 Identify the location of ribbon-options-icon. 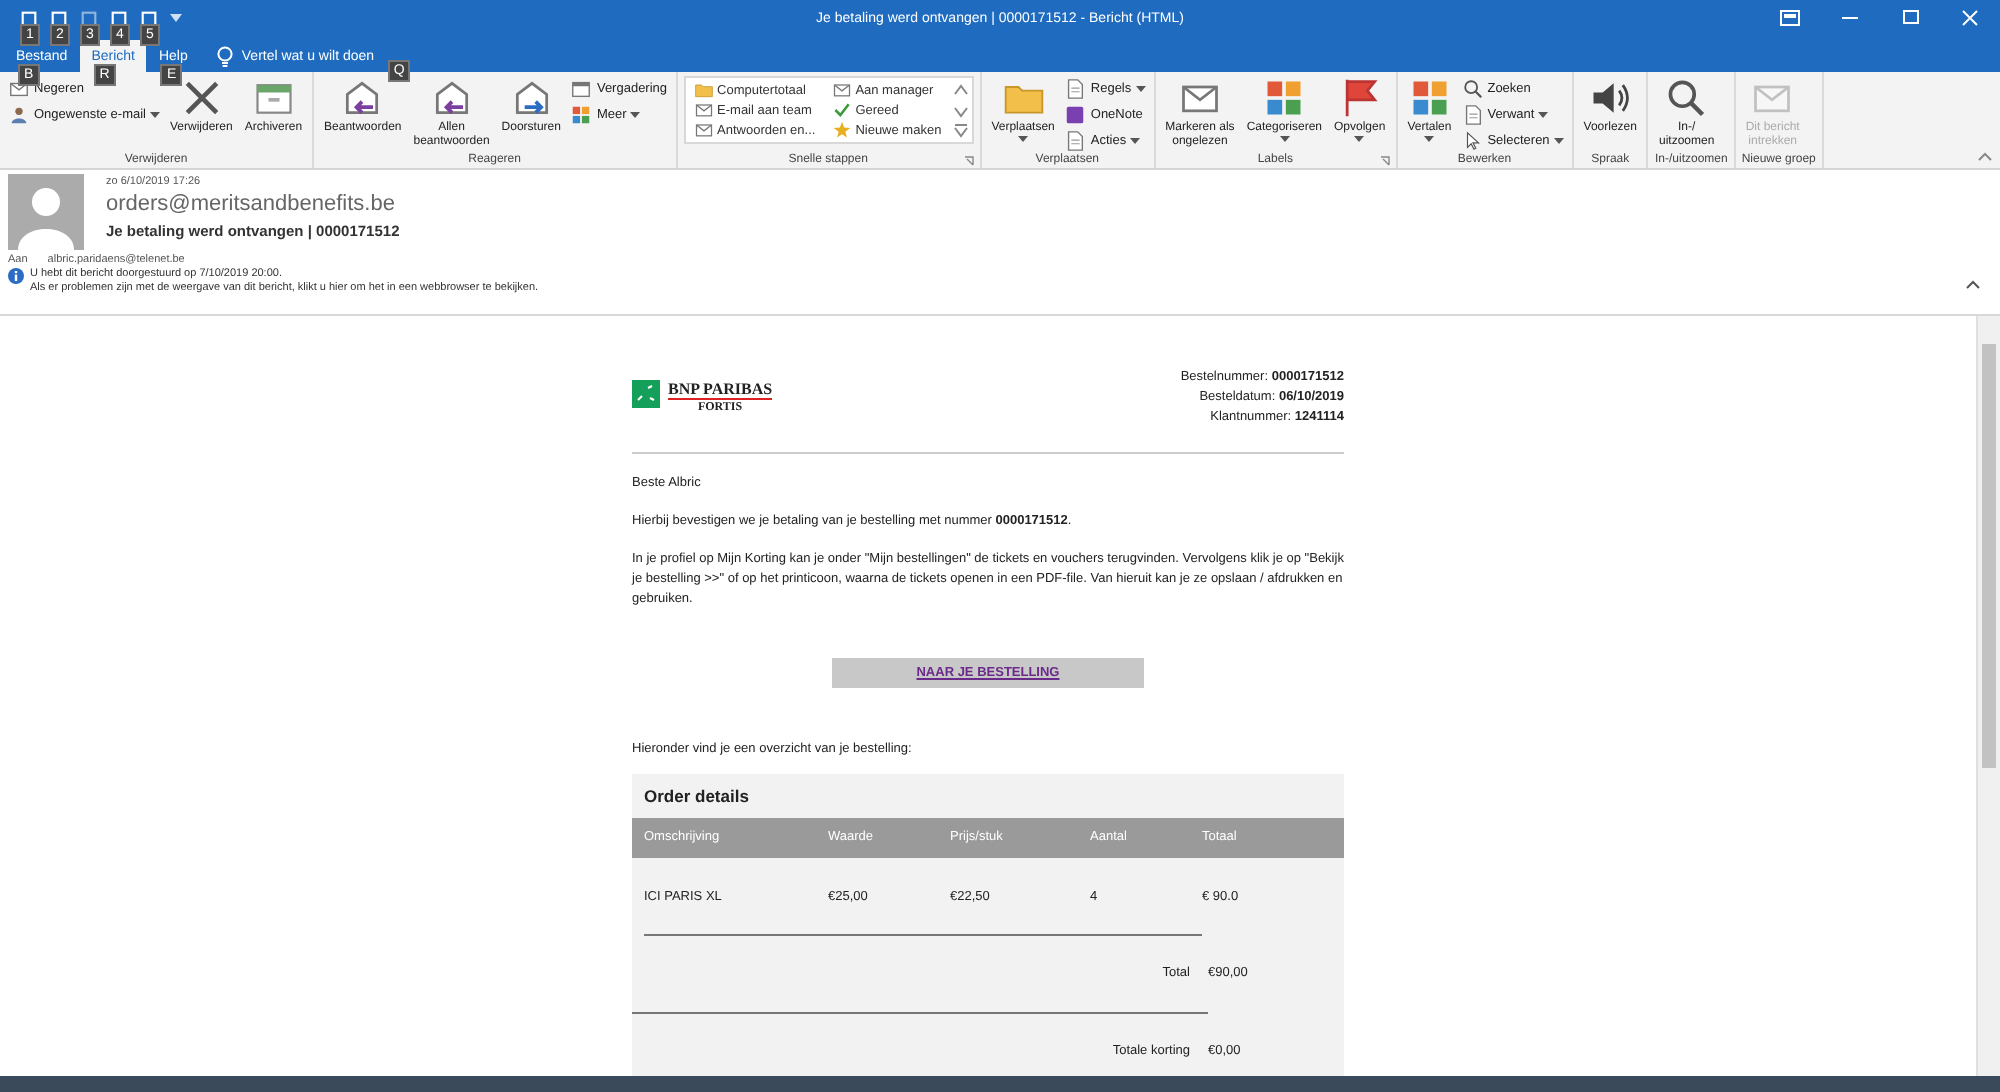
(1790, 18).